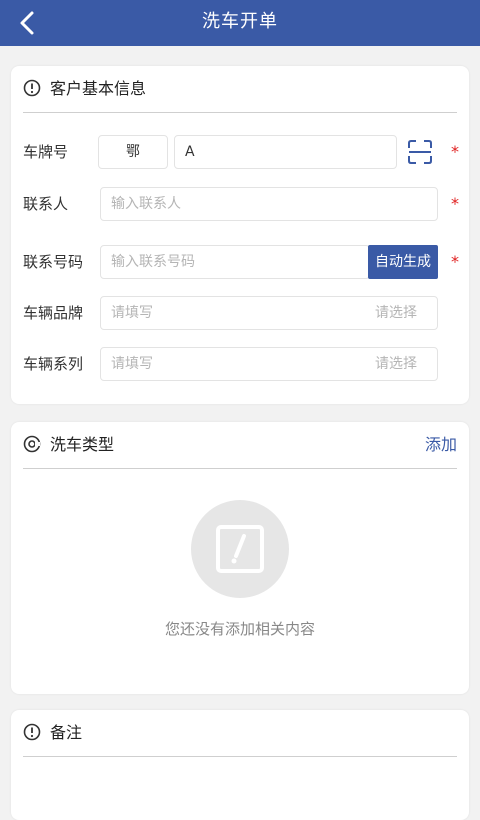 Image resolution: width=480 pixels, height=820 pixels. Describe the element at coordinates (240, 89) in the screenshot. I see `customer-info-header: 客户基本信息` at that location.